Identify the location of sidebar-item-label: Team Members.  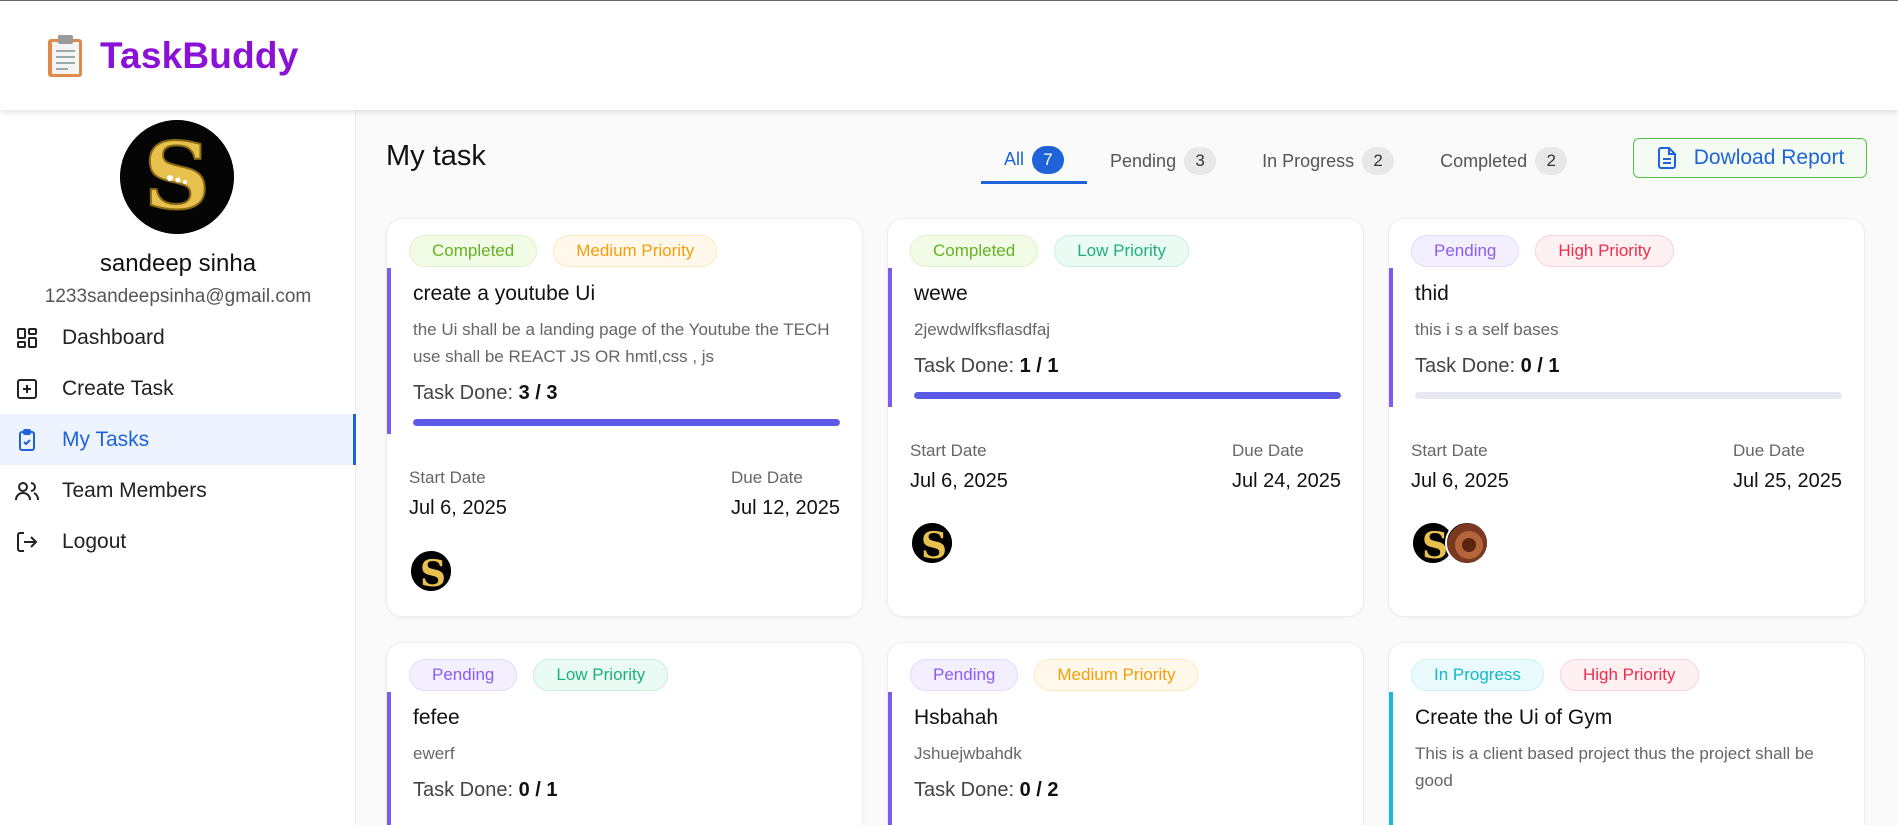
(134, 490).